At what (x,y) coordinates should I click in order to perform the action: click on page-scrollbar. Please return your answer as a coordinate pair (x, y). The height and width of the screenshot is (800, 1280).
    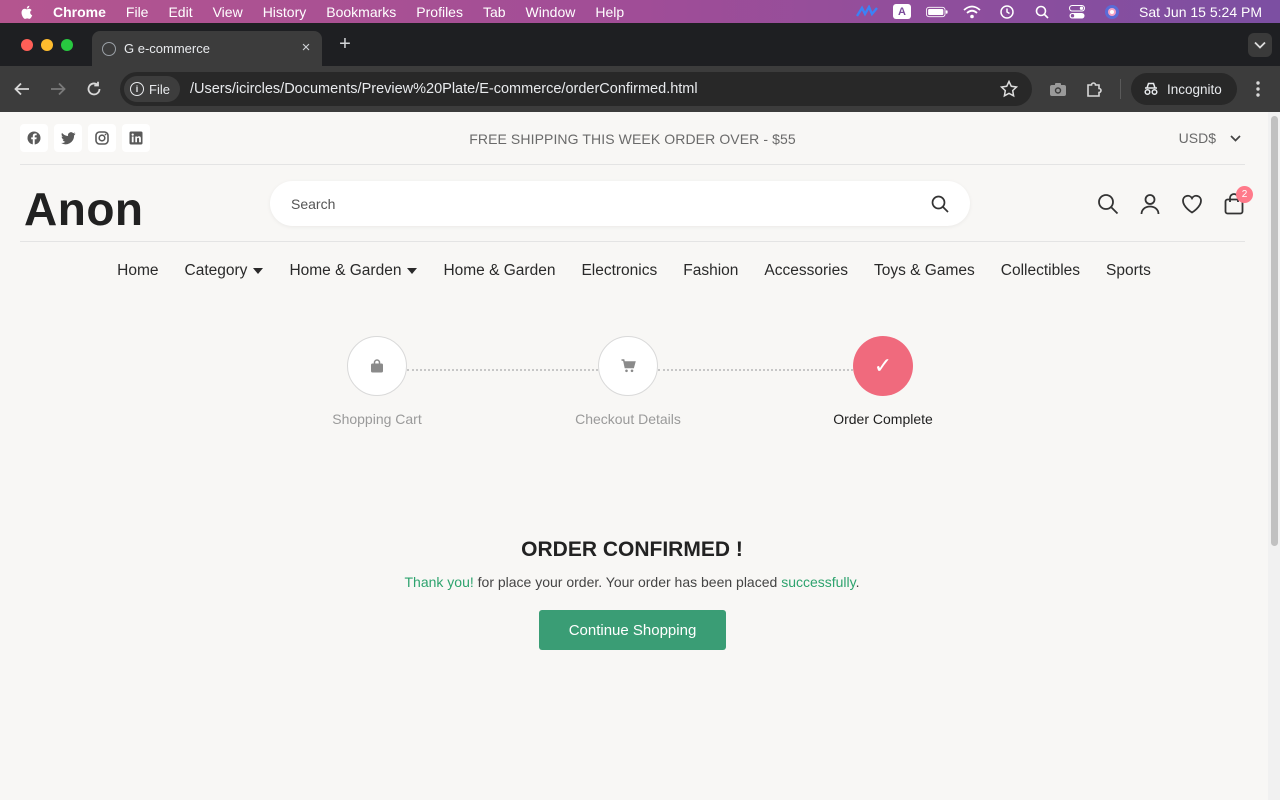
    Looking at the image, I should click on (1274, 456).